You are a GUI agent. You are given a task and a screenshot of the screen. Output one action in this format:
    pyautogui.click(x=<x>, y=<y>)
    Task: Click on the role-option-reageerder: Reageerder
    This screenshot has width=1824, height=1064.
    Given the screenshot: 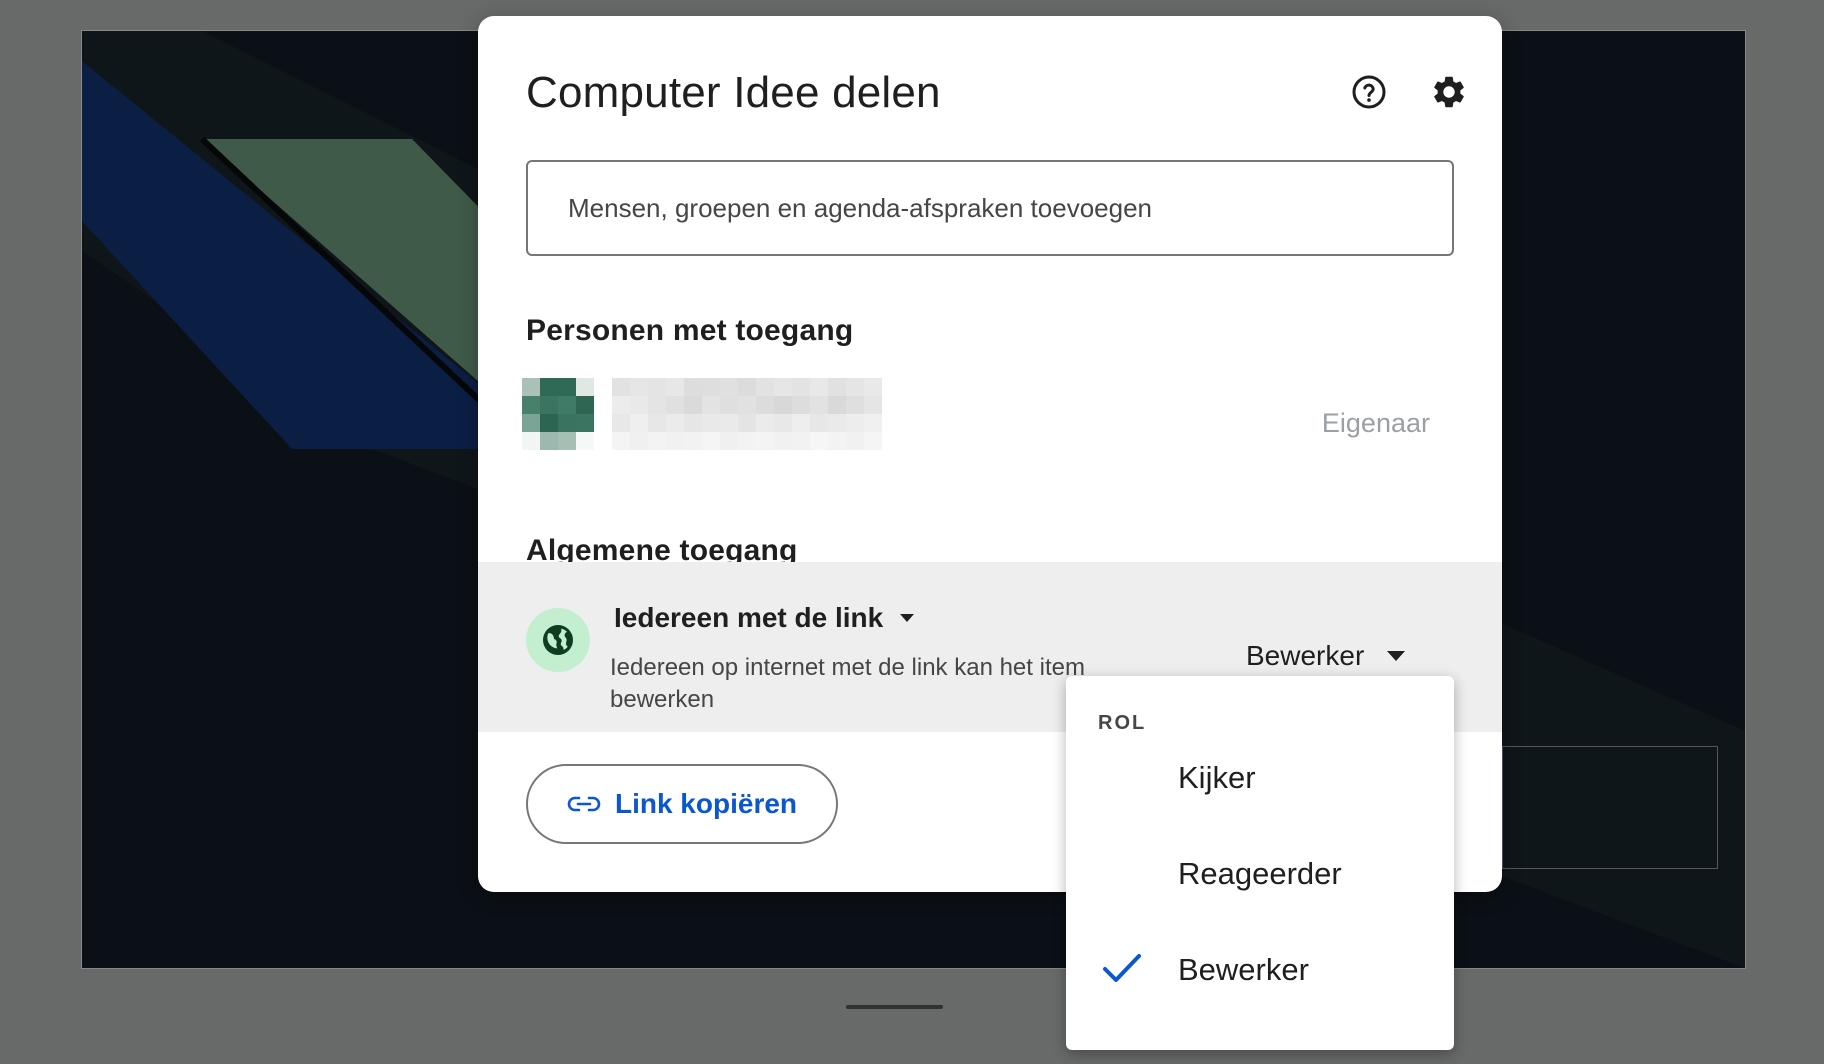 What is the action you would take?
    pyautogui.click(x=1260, y=874)
    